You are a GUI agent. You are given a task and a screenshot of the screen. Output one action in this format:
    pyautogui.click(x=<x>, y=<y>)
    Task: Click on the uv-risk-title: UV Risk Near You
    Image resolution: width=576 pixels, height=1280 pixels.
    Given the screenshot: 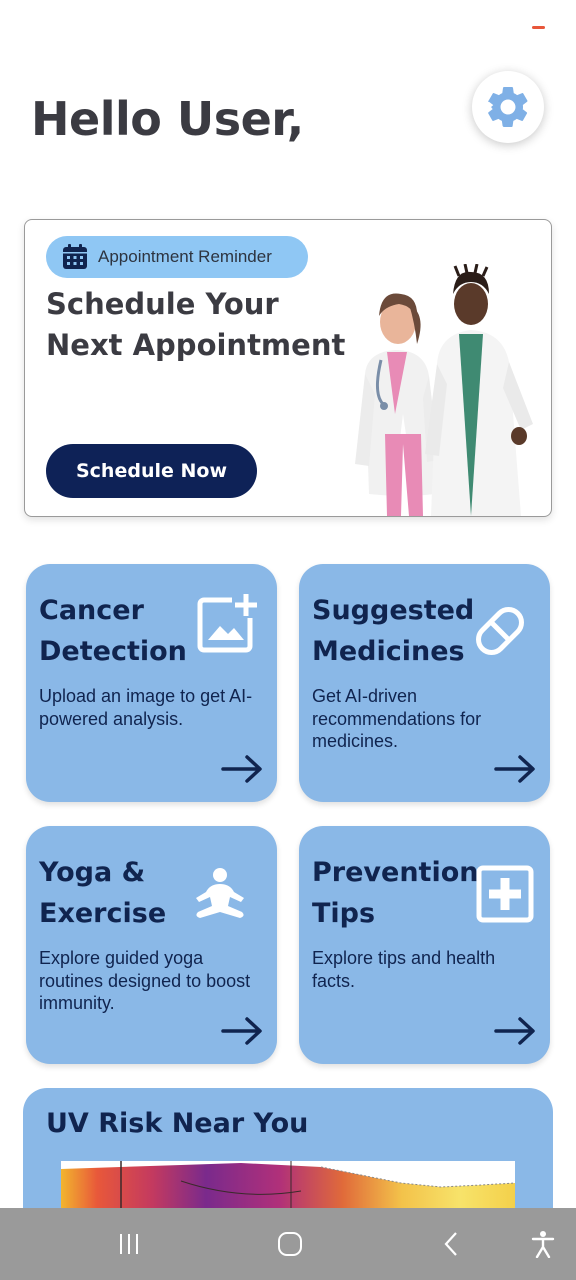 What is the action you would take?
    pyautogui.click(x=177, y=1123)
    